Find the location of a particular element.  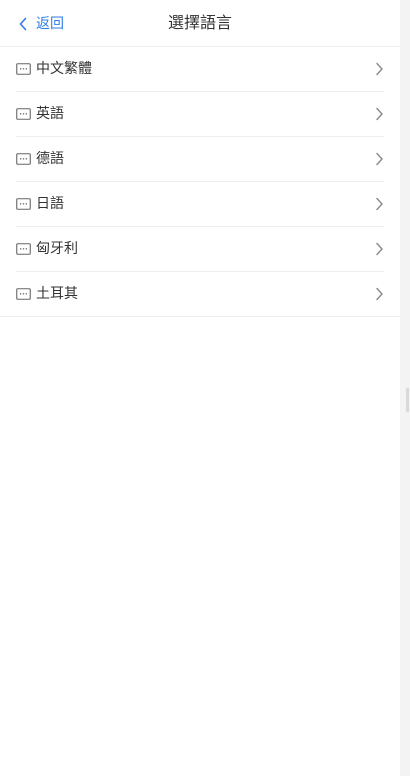

language-label: 德語 is located at coordinates (50, 159).